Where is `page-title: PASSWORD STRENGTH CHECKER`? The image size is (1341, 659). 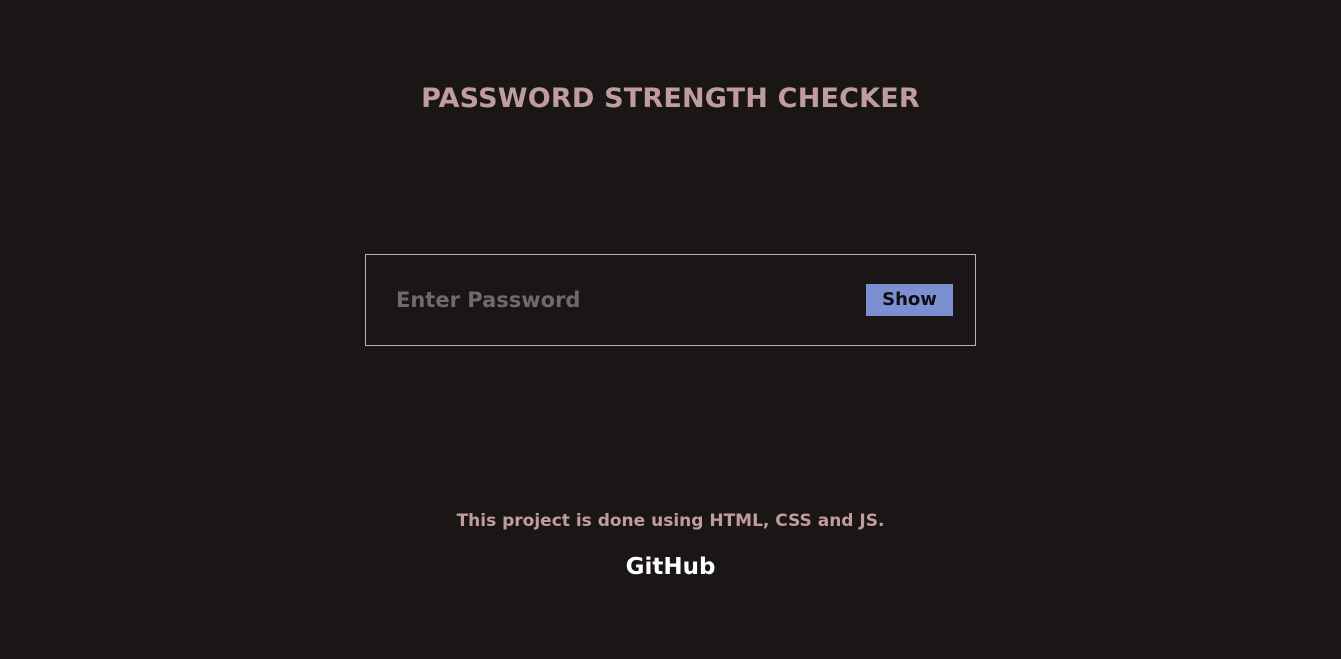 page-title: PASSWORD STRENGTH CHECKER is located at coordinates (670, 98).